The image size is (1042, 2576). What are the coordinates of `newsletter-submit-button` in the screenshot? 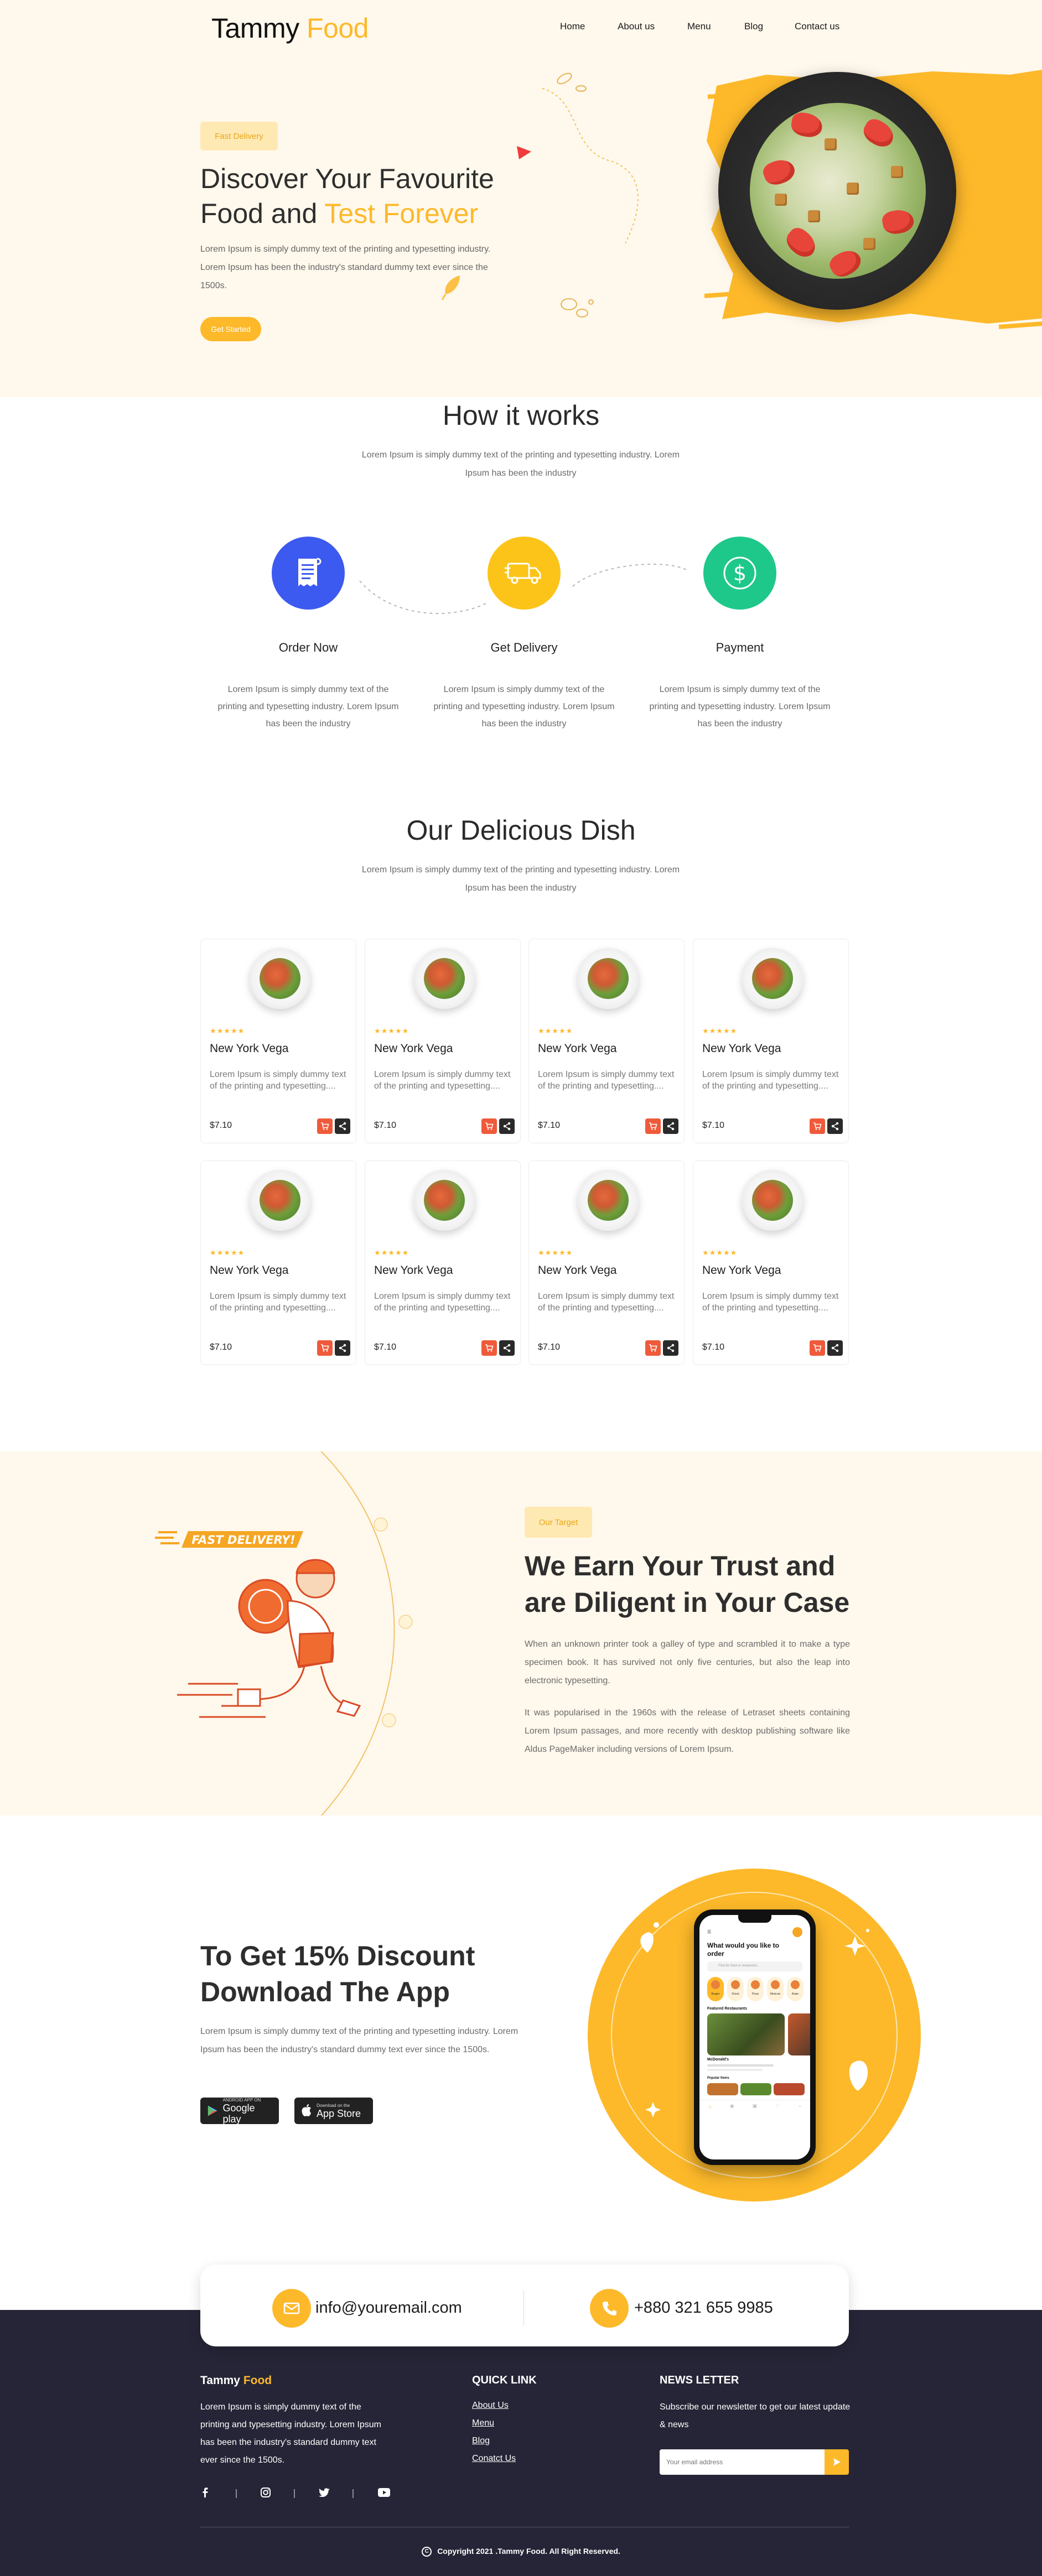 It's located at (837, 2462).